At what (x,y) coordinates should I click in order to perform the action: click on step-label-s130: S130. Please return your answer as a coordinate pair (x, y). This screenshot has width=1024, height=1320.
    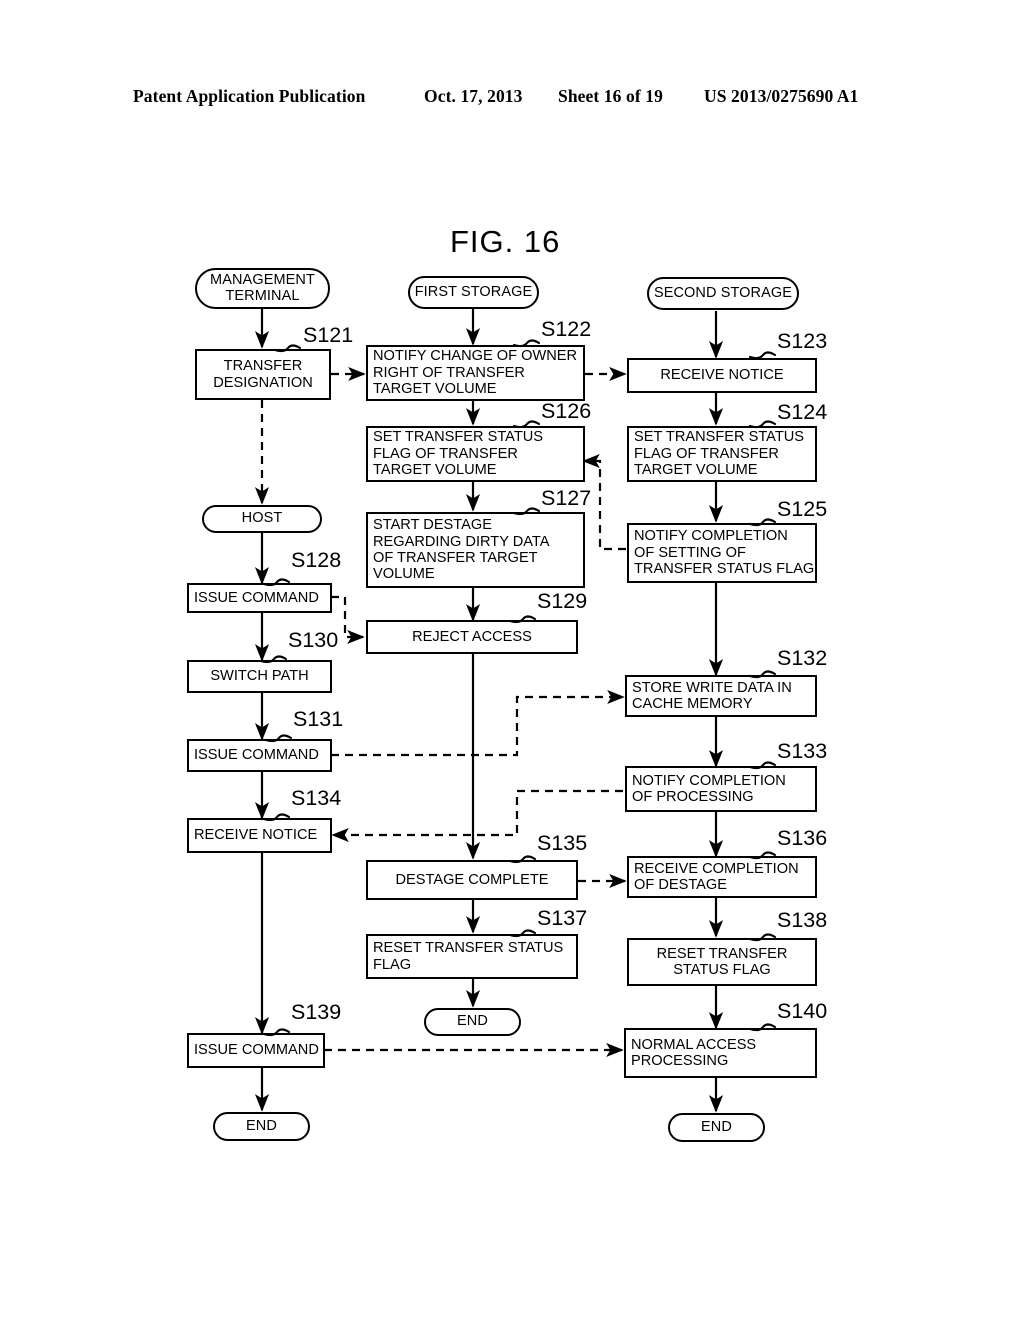
    Looking at the image, I should click on (313, 640).